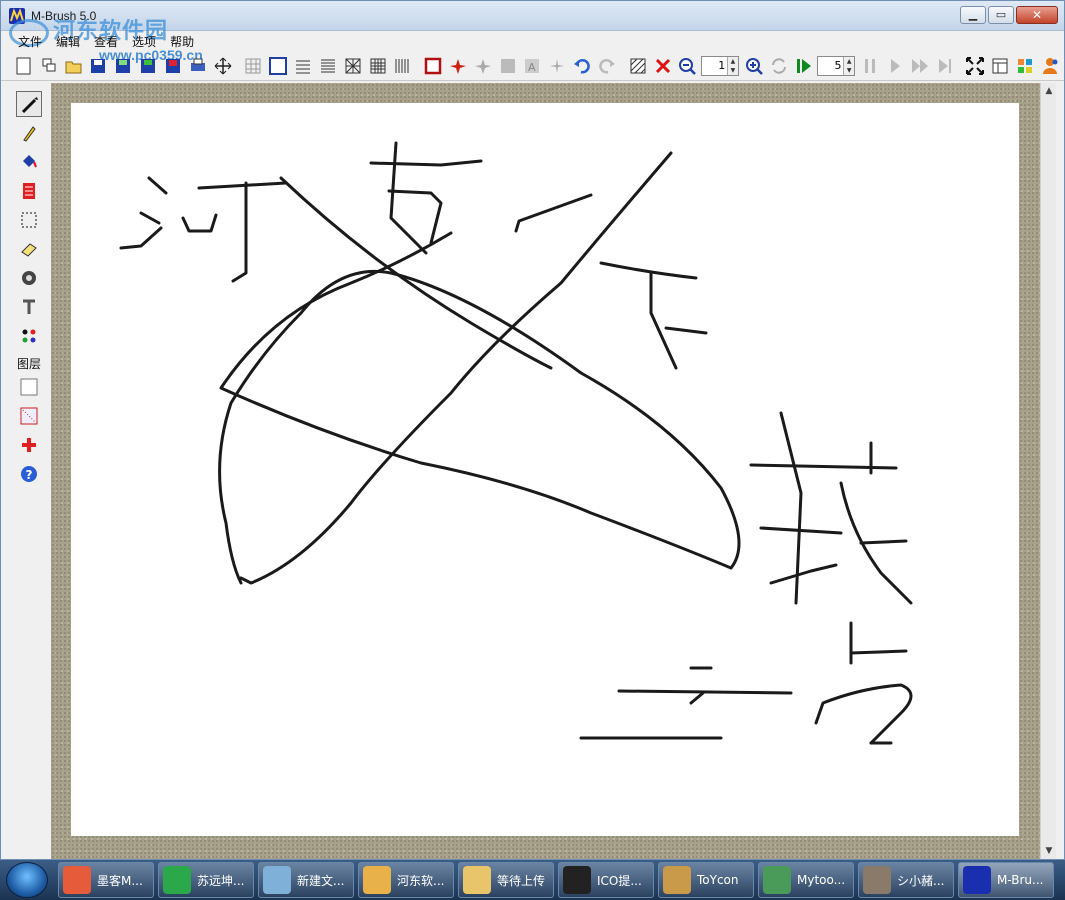 The height and width of the screenshot is (900, 1065). What do you see at coordinates (532, 66) in the screenshot?
I see `effect4-button: A` at bounding box center [532, 66].